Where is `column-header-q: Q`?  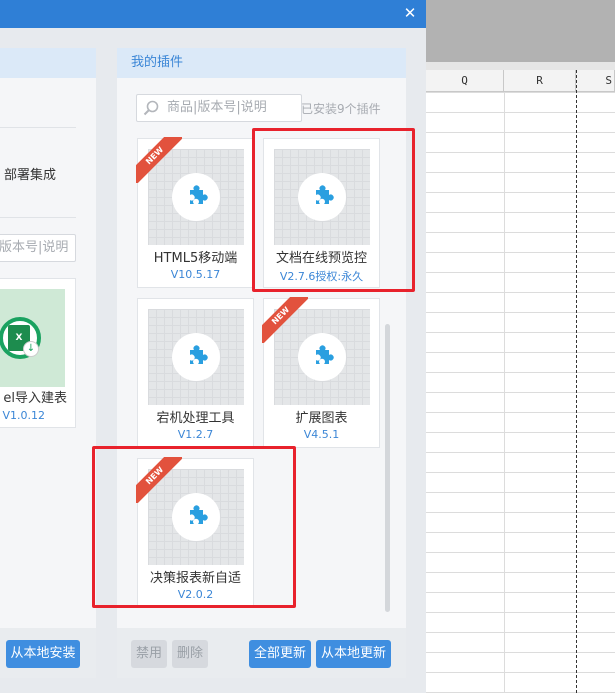 column-header-q: Q is located at coordinates (465, 81).